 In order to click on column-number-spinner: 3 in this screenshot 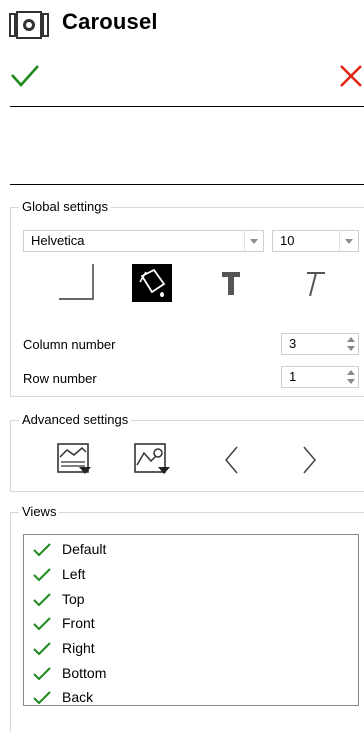, I will do `click(320, 344)`.